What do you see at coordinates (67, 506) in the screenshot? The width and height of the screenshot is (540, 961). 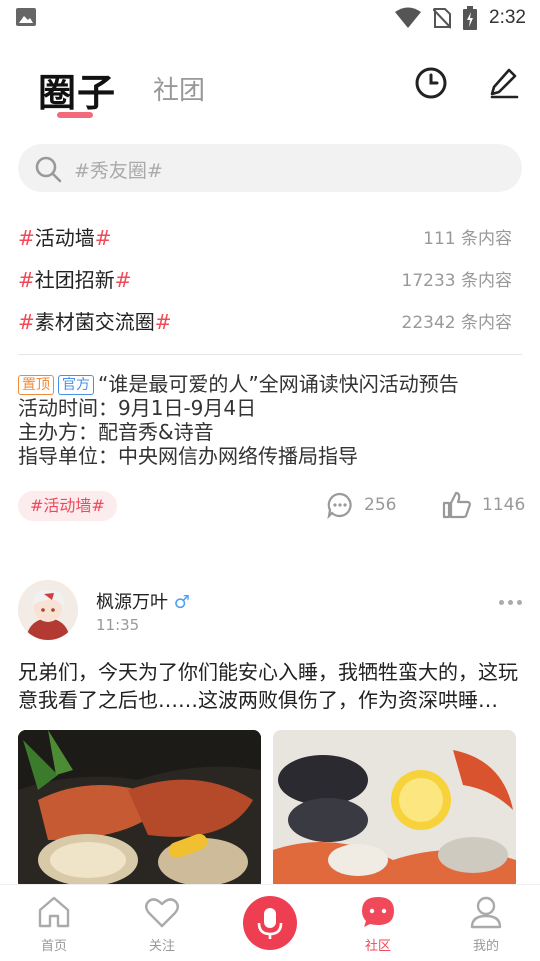 I see `tag-pill: #活动墙#` at bounding box center [67, 506].